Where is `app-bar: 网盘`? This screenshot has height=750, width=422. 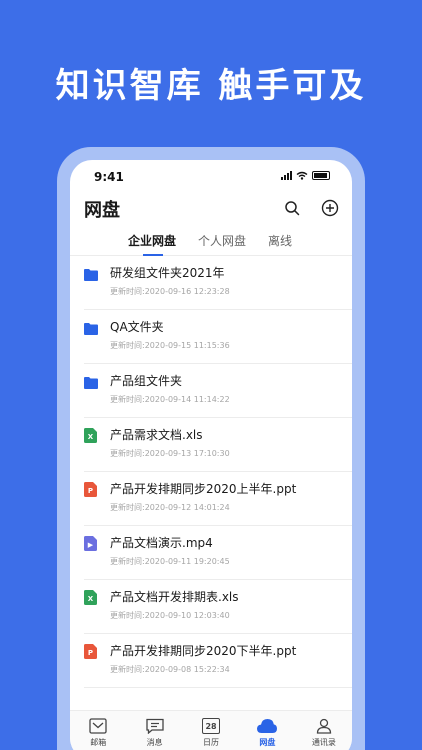 app-bar: 网盘 is located at coordinates (211, 208).